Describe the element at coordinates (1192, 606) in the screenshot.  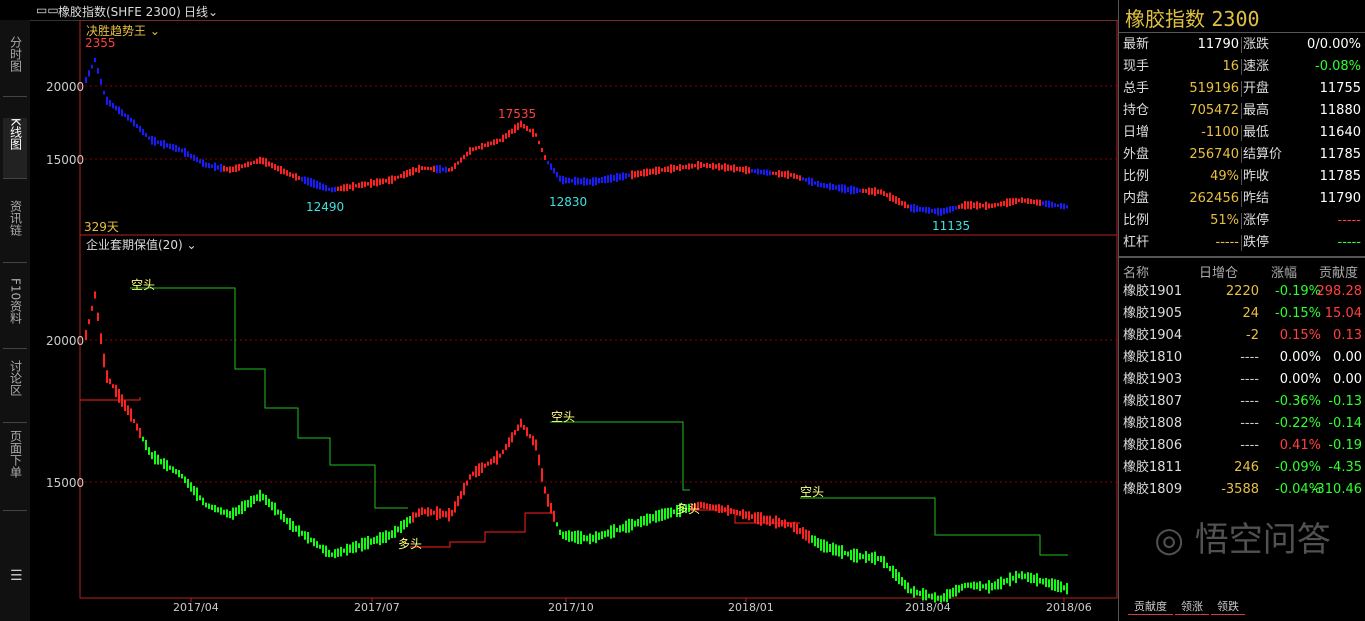
I see `tab-top-gainers: 领涨` at that location.